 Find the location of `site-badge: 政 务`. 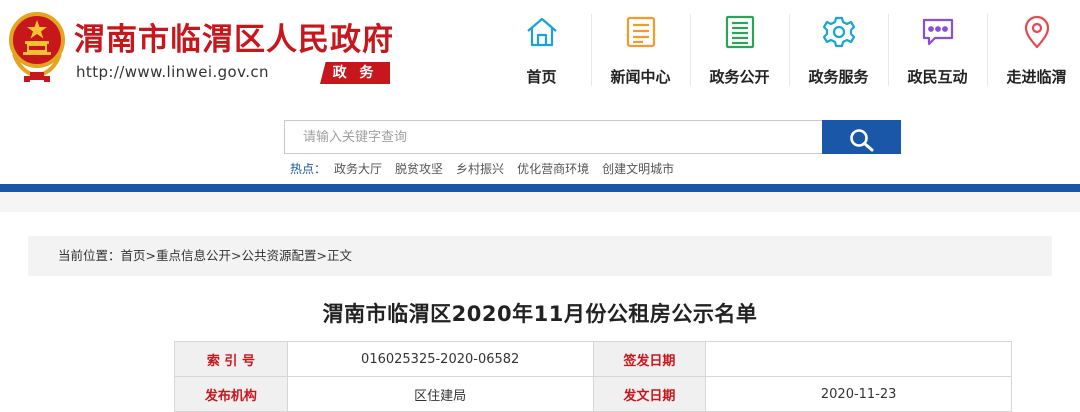

site-badge: 政 务 is located at coordinates (355, 73).